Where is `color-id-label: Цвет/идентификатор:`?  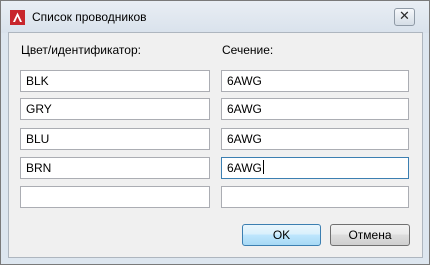 color-id-label: Цвет/идентификатор: is located at coordinates (81, 50).